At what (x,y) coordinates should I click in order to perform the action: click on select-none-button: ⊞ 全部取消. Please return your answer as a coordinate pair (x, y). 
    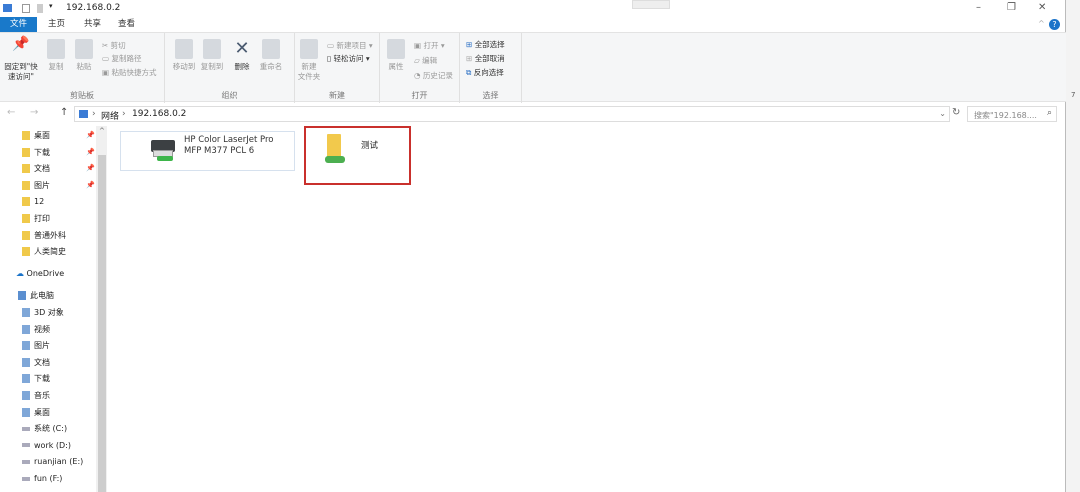
    Looking at the image, I should click on (485, 58).